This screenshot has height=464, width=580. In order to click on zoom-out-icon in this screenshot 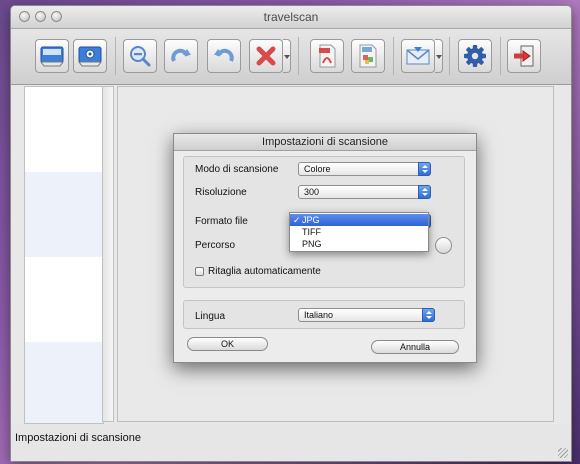, I will do `click(140, 56)`.